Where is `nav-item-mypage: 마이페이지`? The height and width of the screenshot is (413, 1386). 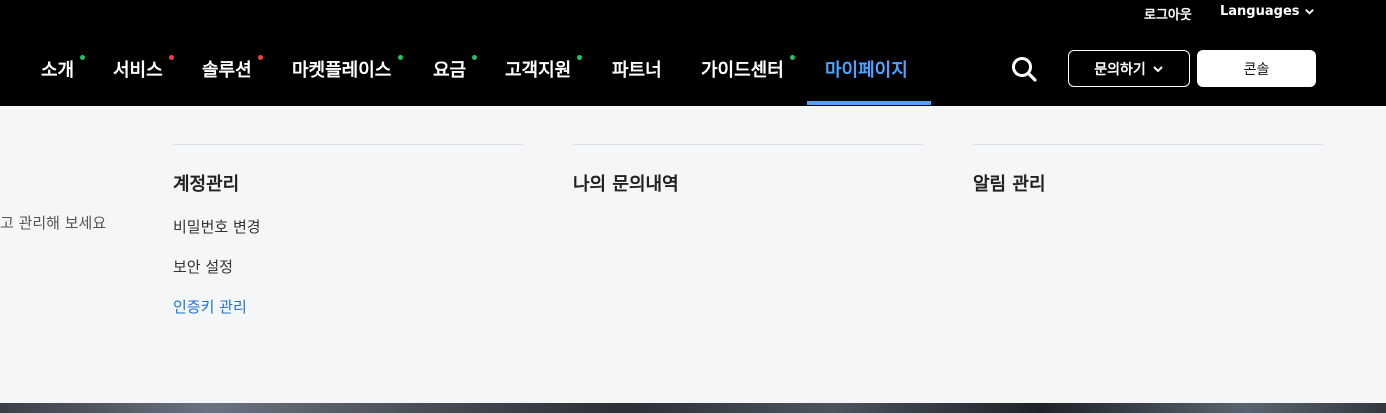 nav-item-mypage: 마이페이지 is located at coordinates (866, 69).